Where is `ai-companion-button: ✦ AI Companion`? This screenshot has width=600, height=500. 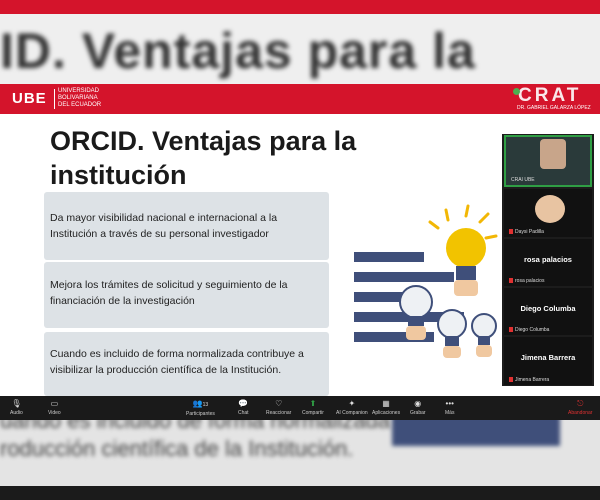 ai-companion-button: ✦ AI Companion is located at coordinates (352, 407).